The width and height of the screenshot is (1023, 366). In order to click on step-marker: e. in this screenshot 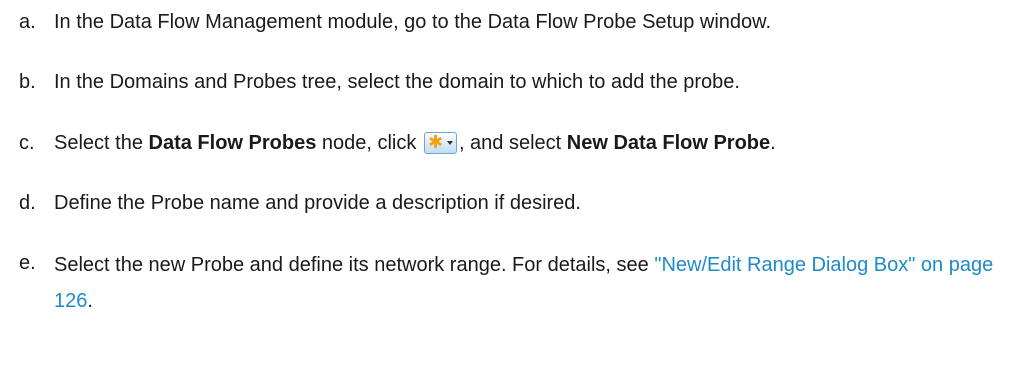, I will do `click(27, 263)`.